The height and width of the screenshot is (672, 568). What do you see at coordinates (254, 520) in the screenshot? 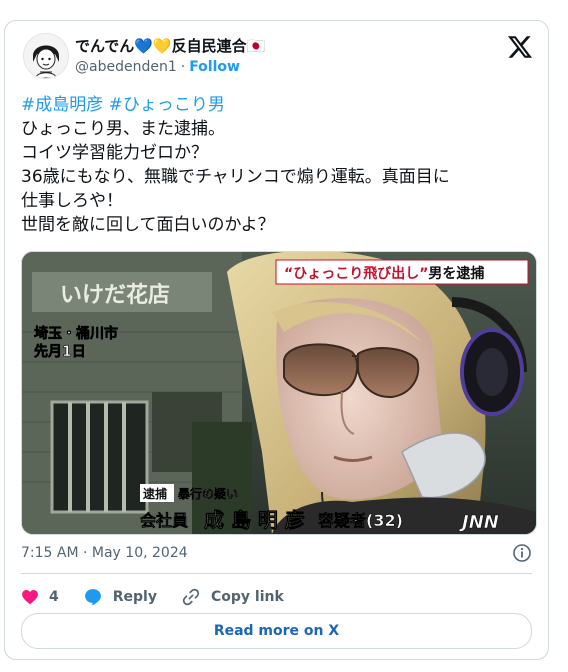
I see `suspect-name-caption: 成 島 明 彦` at bounding box center [254, 520].